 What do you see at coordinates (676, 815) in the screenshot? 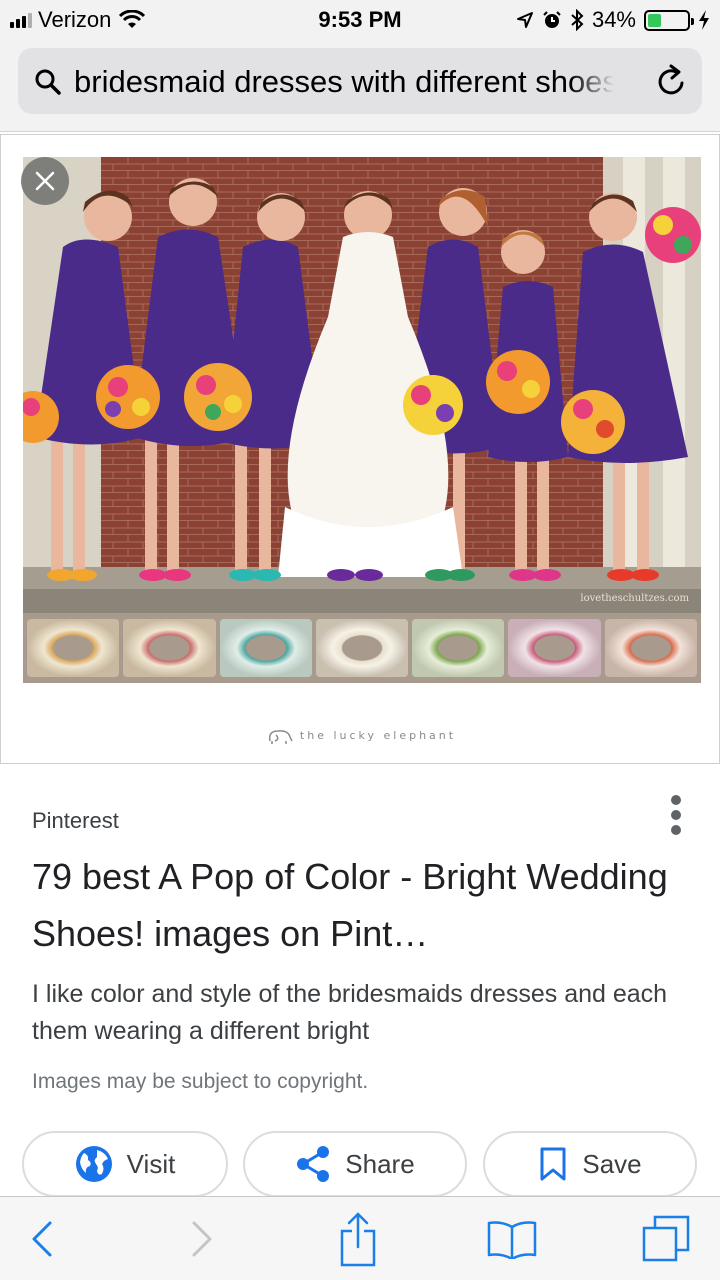
I see `more-options-icon` at bounding box center [676, 815].